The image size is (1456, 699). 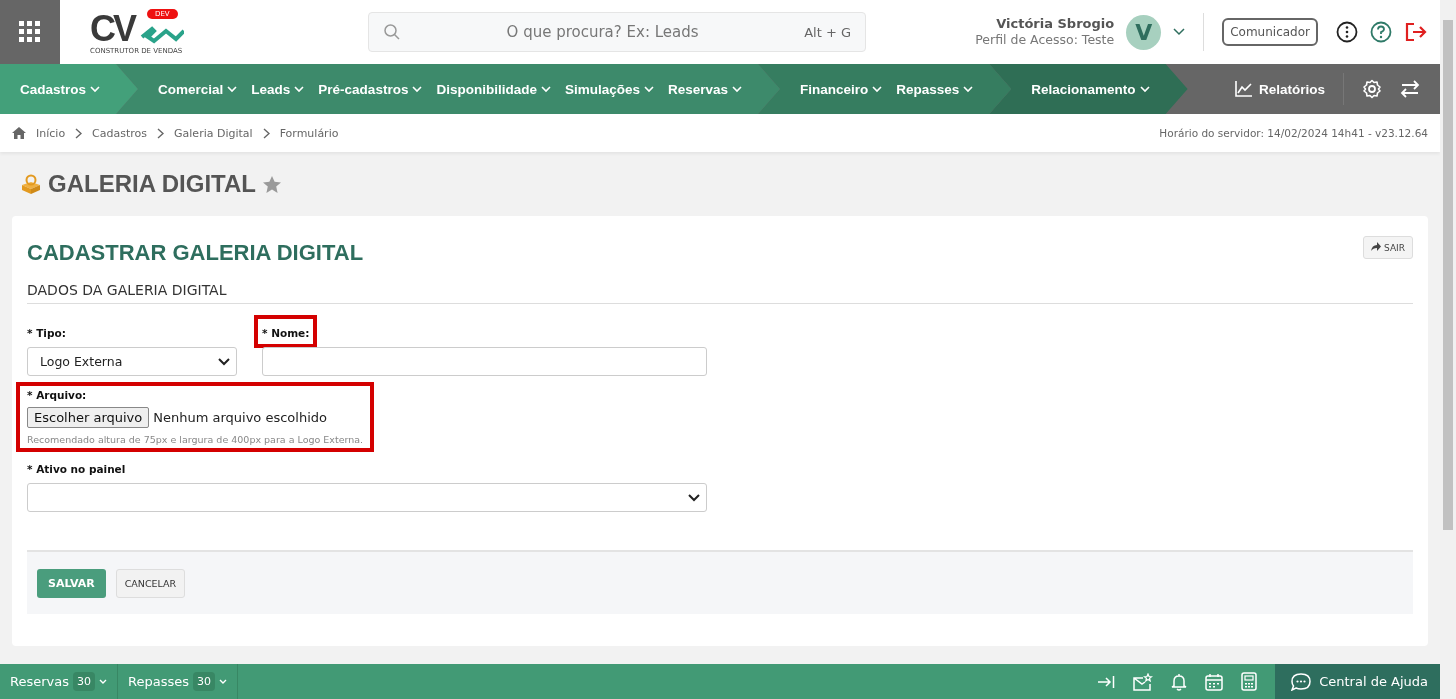 What do you see at coordinates (195, 439) in the screenshot?
I see `field-hint: Recomendado altura de 75px e largura de 400px para a Logo Externa.` at bounding box center [195, 439].